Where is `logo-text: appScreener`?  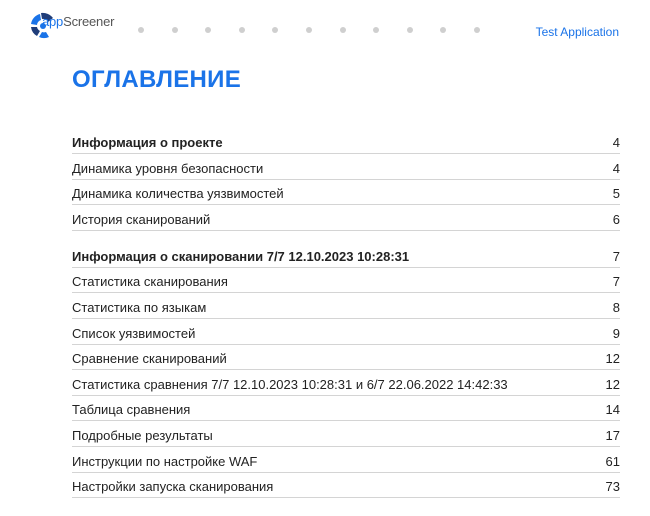
logo-text: appScreener is located at coordinates (78, 21).